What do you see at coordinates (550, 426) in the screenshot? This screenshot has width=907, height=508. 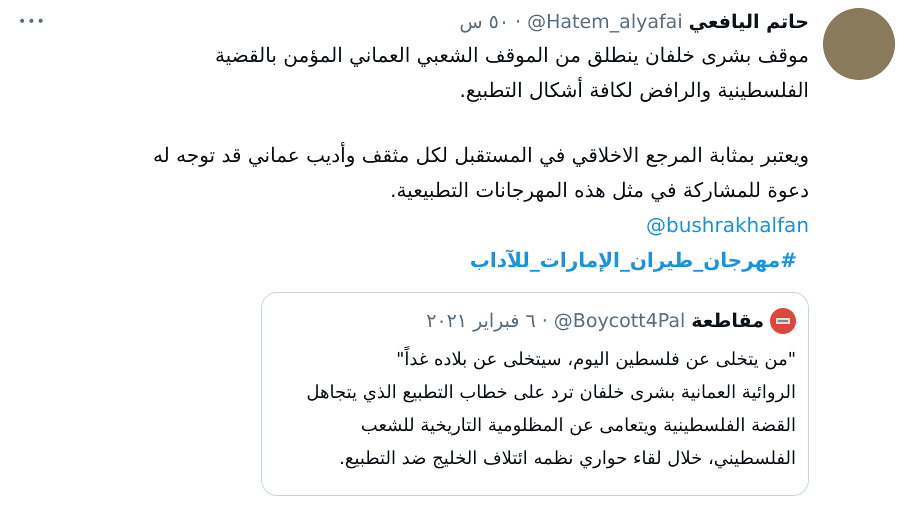 I see `quoted-tweet-text: الروائية العمانية بشرى خلفان ترد على خطاب التطبيع الذي يتجاهل القضة الفلسطينية ويتعامى عن المظلومية التاريخية للشعب الفلسطيني، خلال لقاء حواري نظمه ائتلاف الخليج ضد التطبيع.` at bounding box center [550, 426].